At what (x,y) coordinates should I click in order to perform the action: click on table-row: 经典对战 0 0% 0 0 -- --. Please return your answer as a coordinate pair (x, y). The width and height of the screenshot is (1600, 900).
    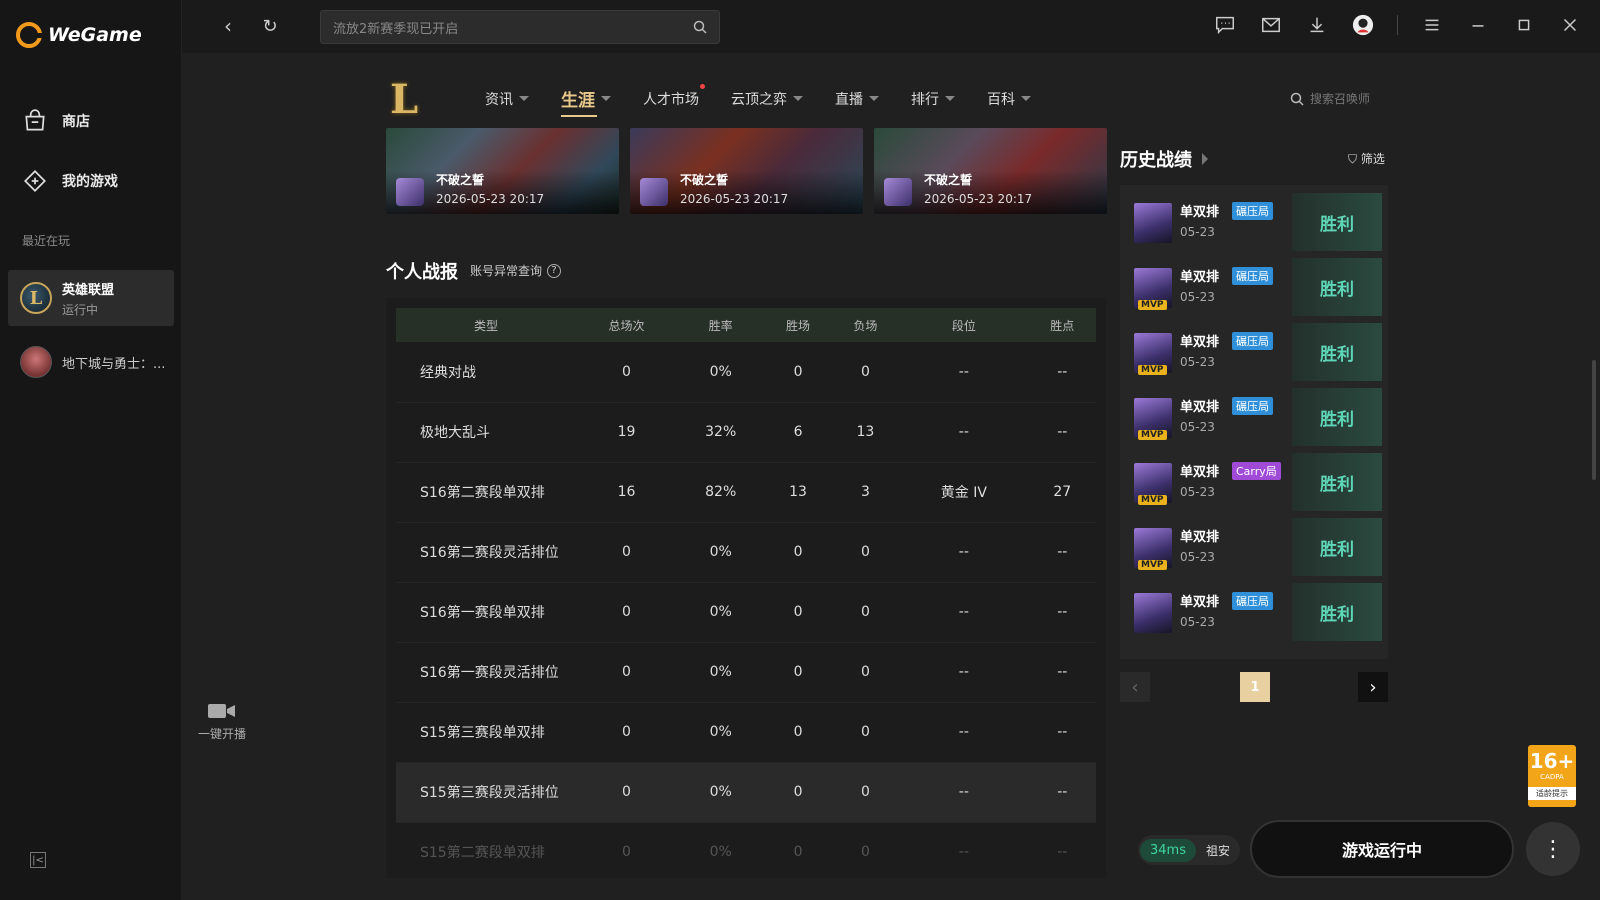
    Looking at the image, I should click on (746, 372).